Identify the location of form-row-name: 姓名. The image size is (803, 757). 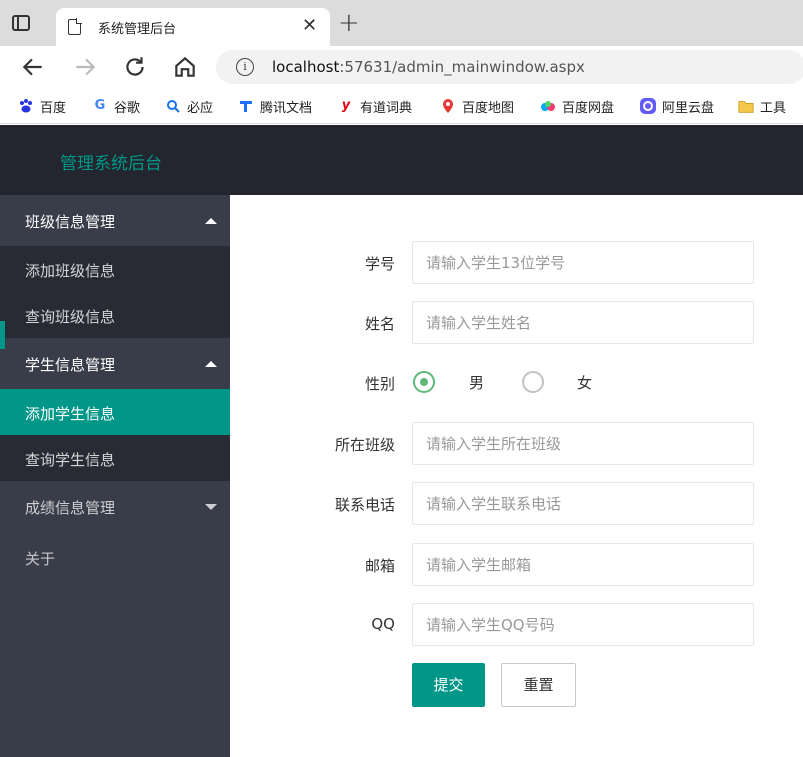
(516, 323).